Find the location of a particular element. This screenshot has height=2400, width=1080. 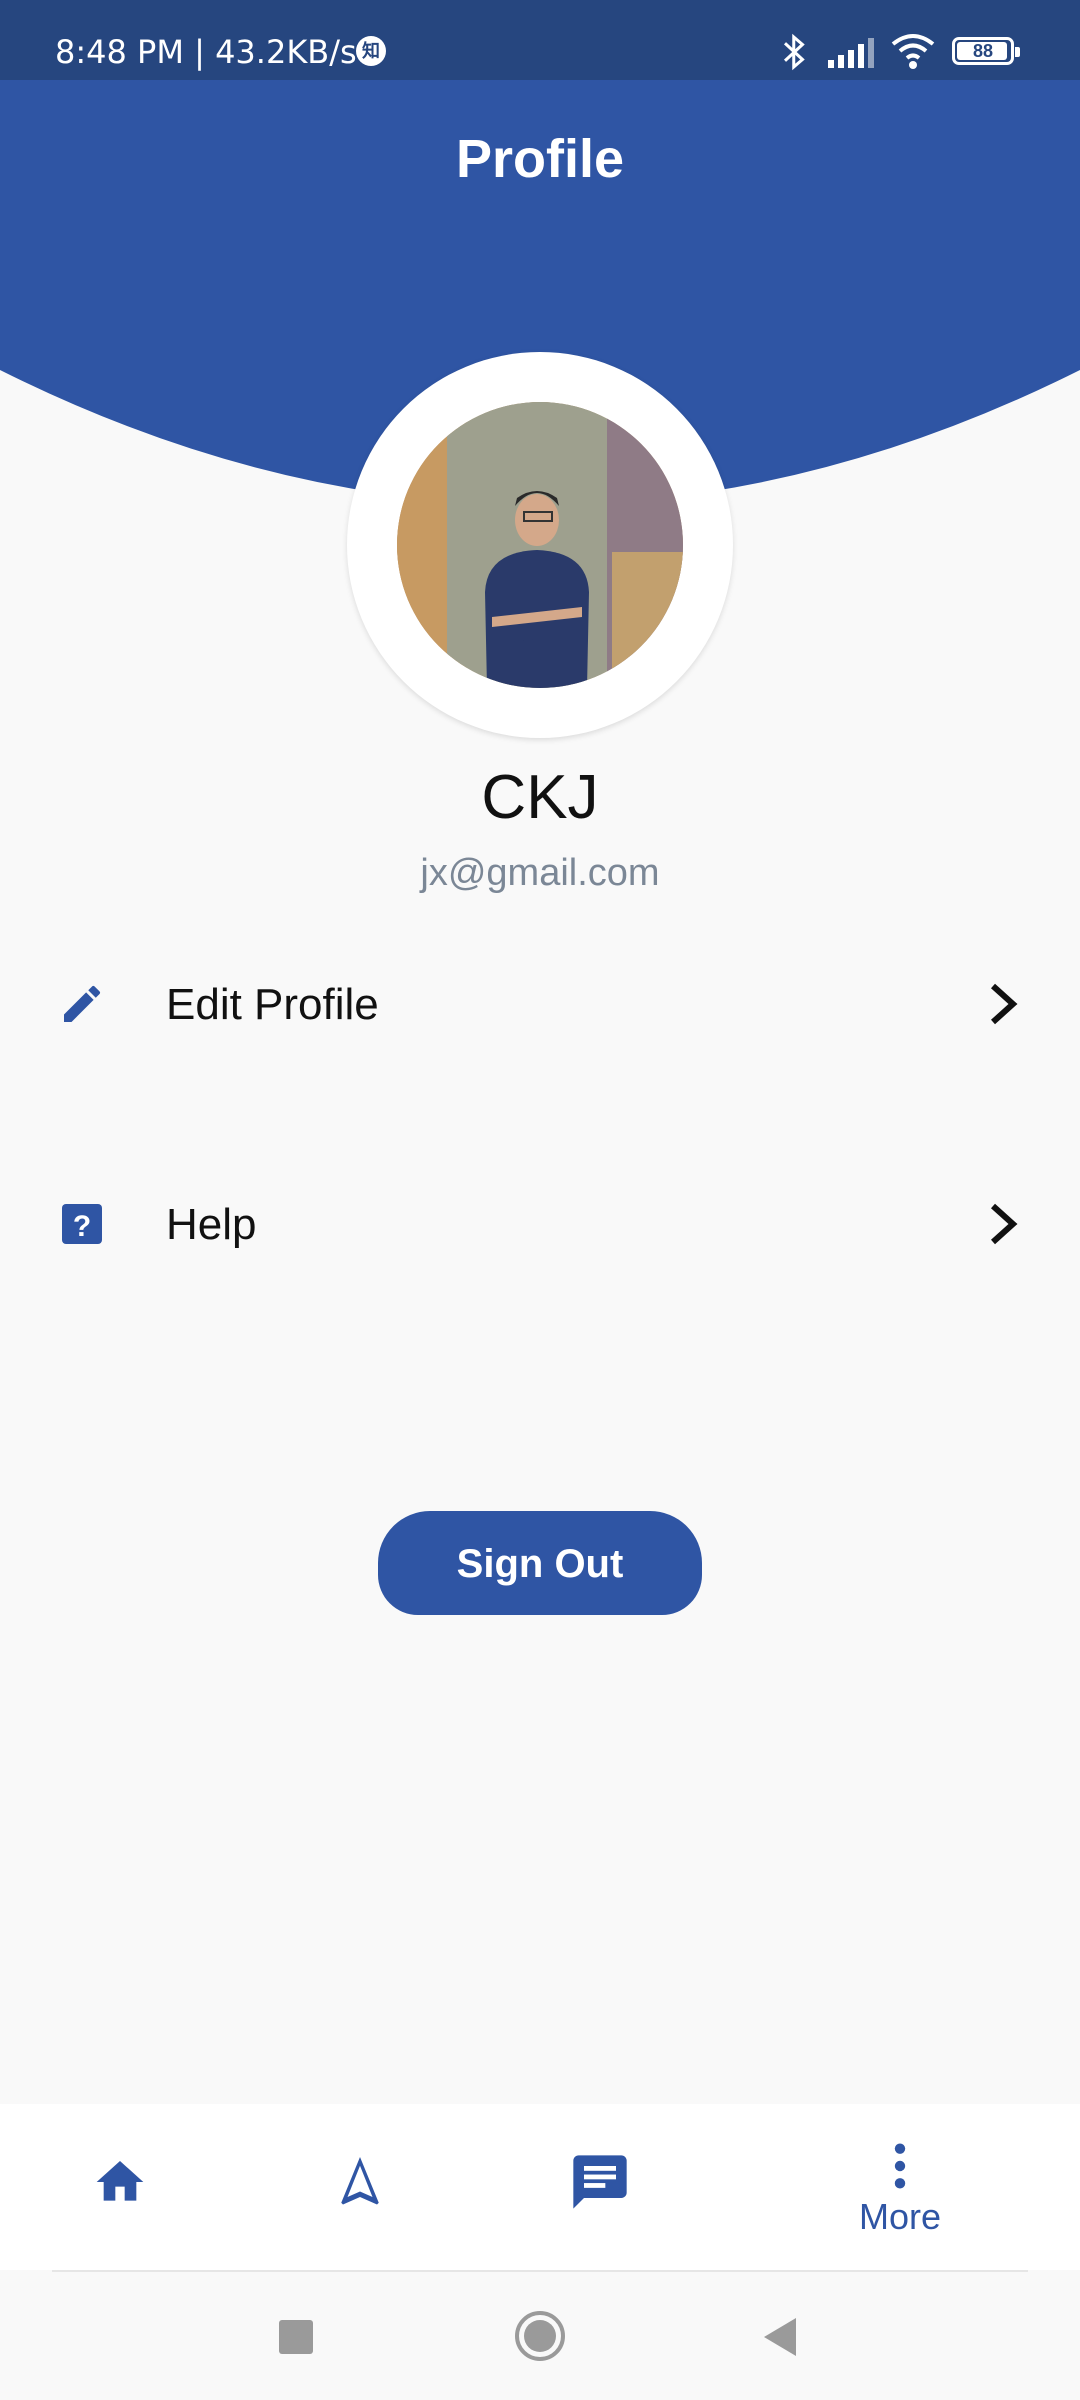

nav-messages is located at coordinates (600, 2187).